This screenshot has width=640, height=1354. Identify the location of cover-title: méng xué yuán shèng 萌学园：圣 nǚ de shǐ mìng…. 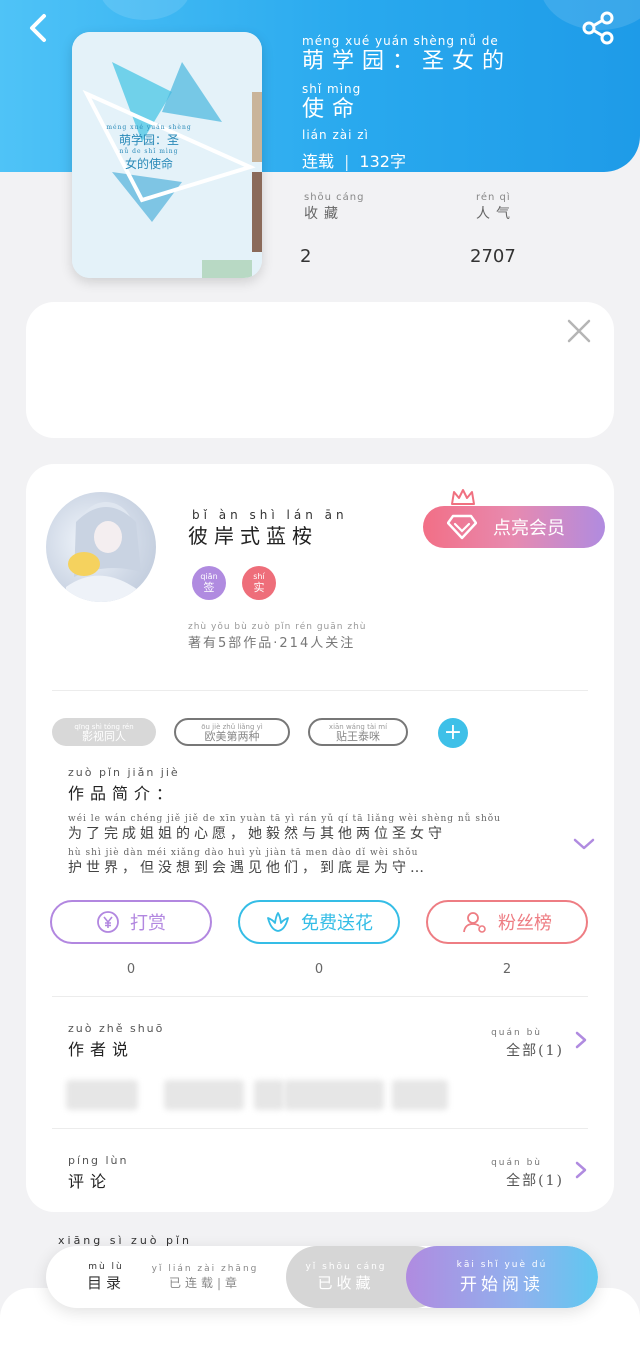
(149, 147).